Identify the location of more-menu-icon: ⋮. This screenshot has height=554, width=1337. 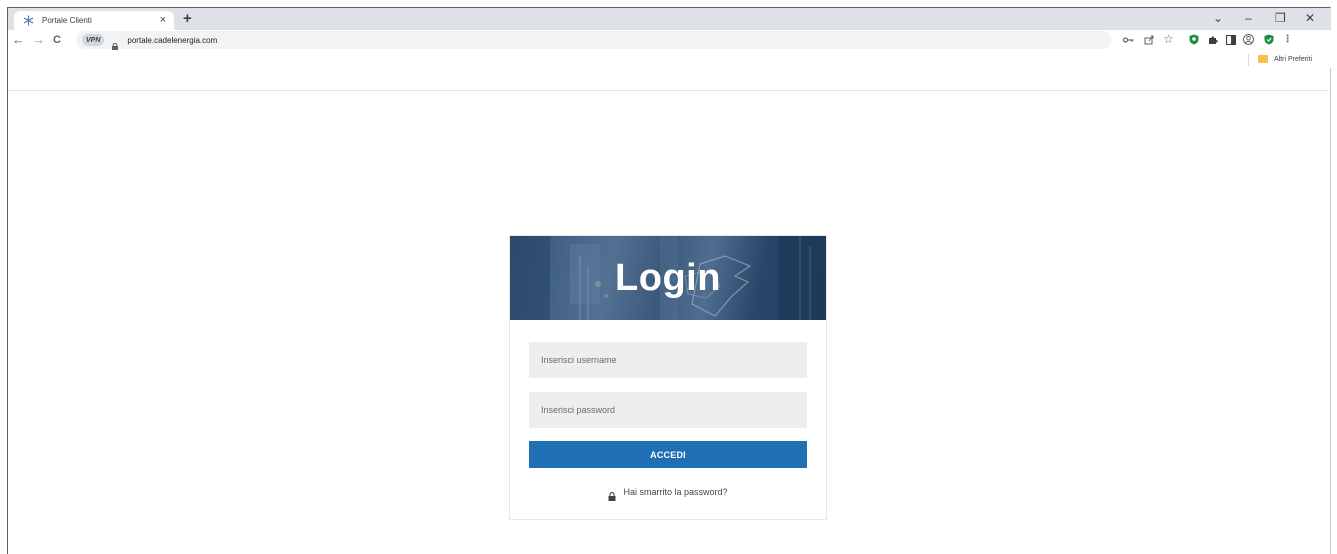
(1287, 39).